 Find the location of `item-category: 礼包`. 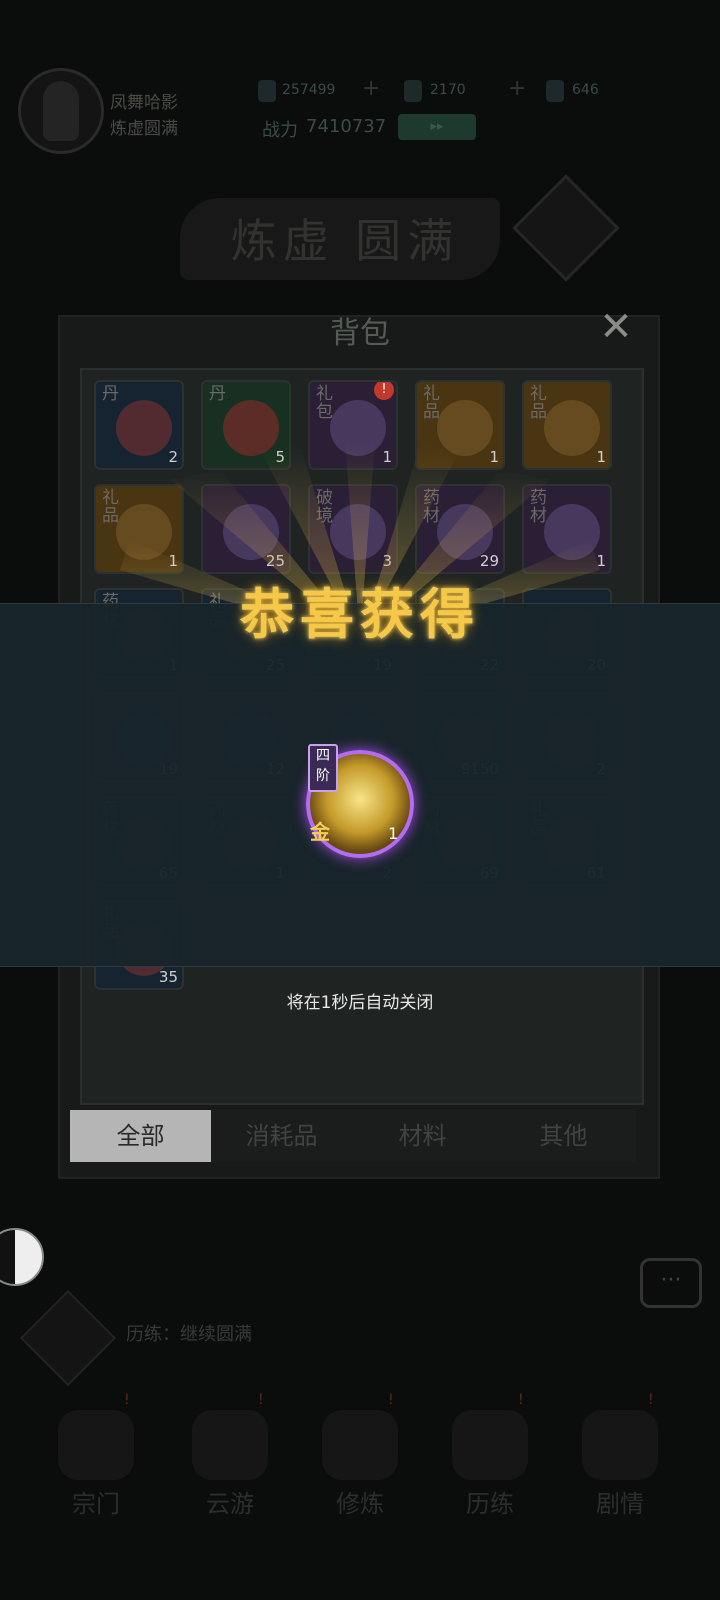

item-category: 礼包 is located at coordinates (324, 403).